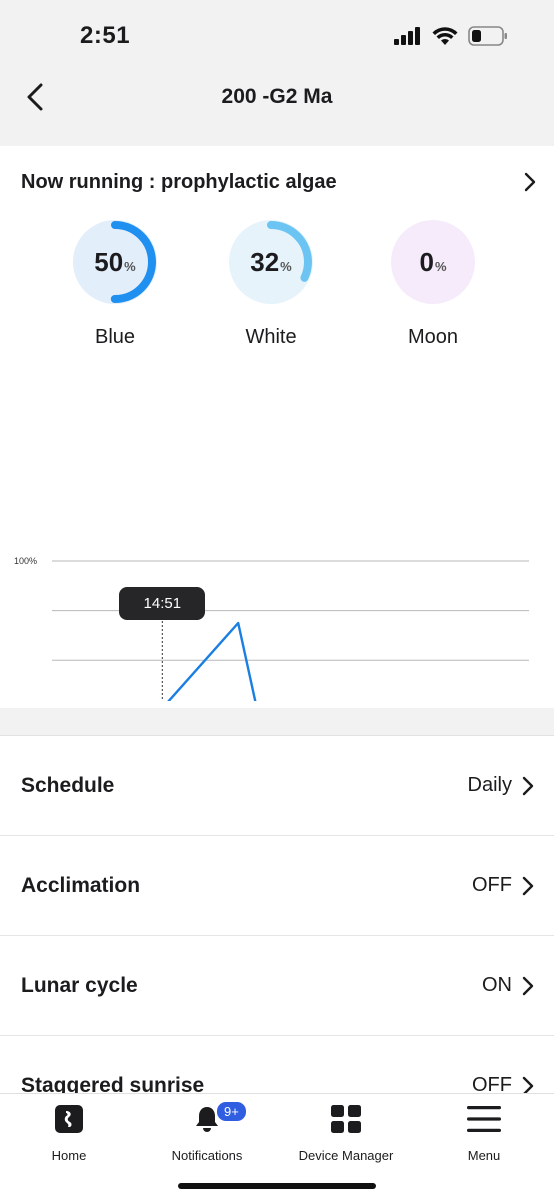  I want to click on gauge-label: White, so click(271, 337).